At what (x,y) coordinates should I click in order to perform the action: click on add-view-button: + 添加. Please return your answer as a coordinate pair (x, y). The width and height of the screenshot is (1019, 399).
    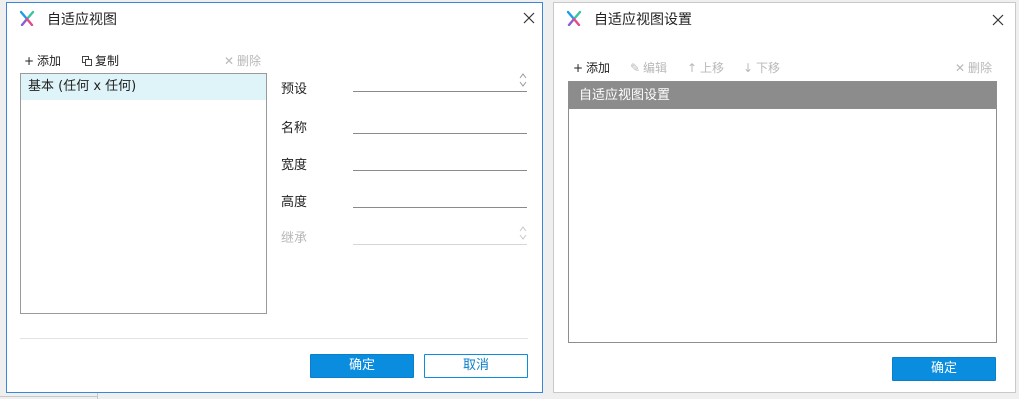
    Looking at the image, I should click on (42, 60).